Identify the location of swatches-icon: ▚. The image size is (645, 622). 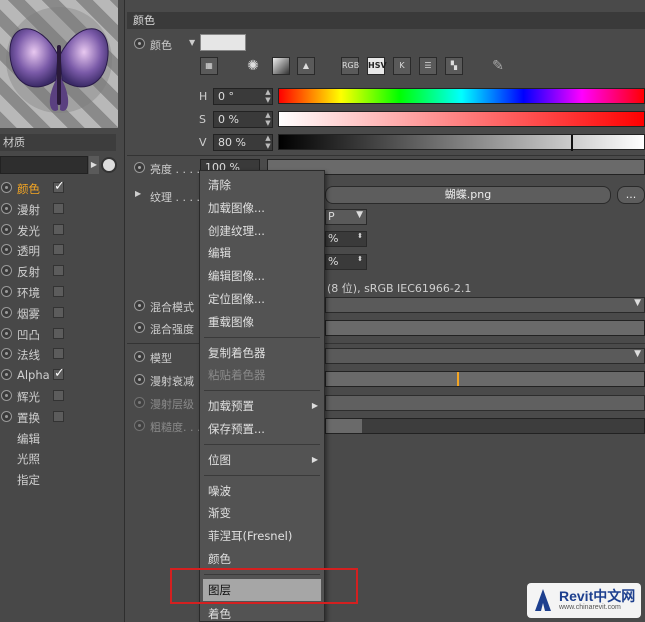
(454, 66).